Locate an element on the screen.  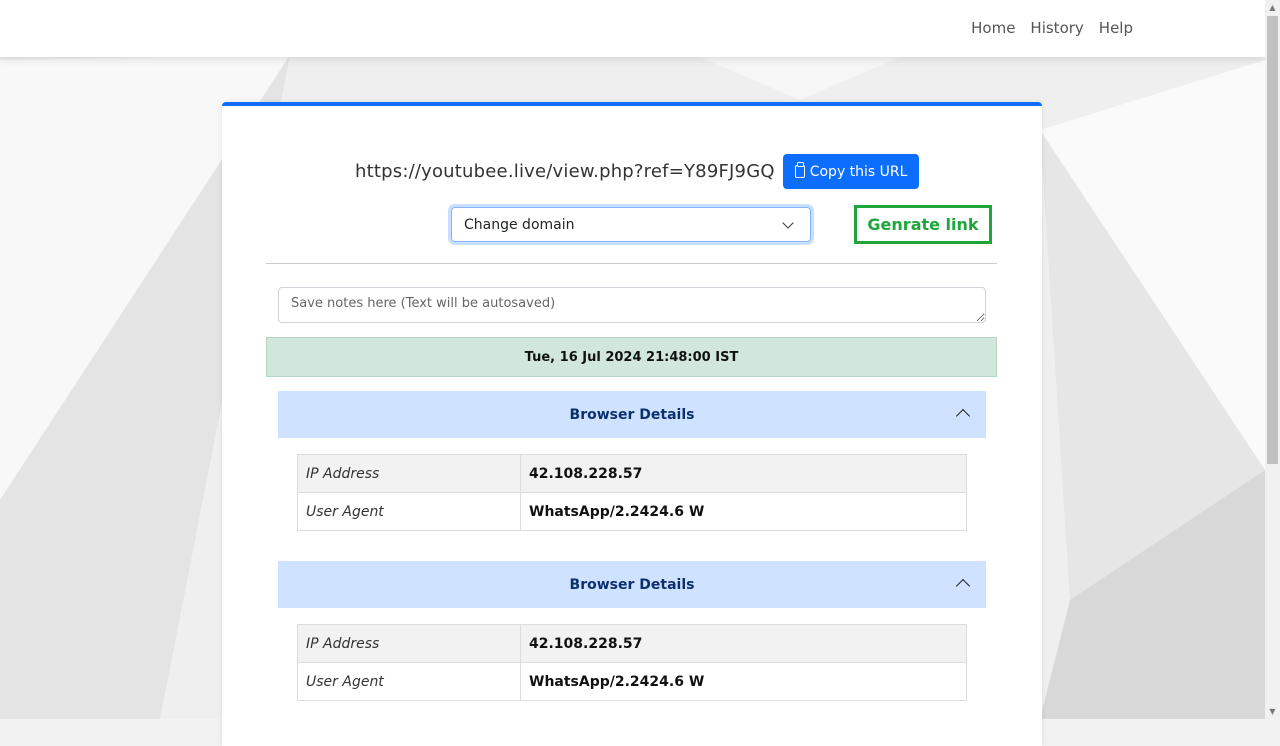
scroll-thumb is located at coordinates (1272, 240).